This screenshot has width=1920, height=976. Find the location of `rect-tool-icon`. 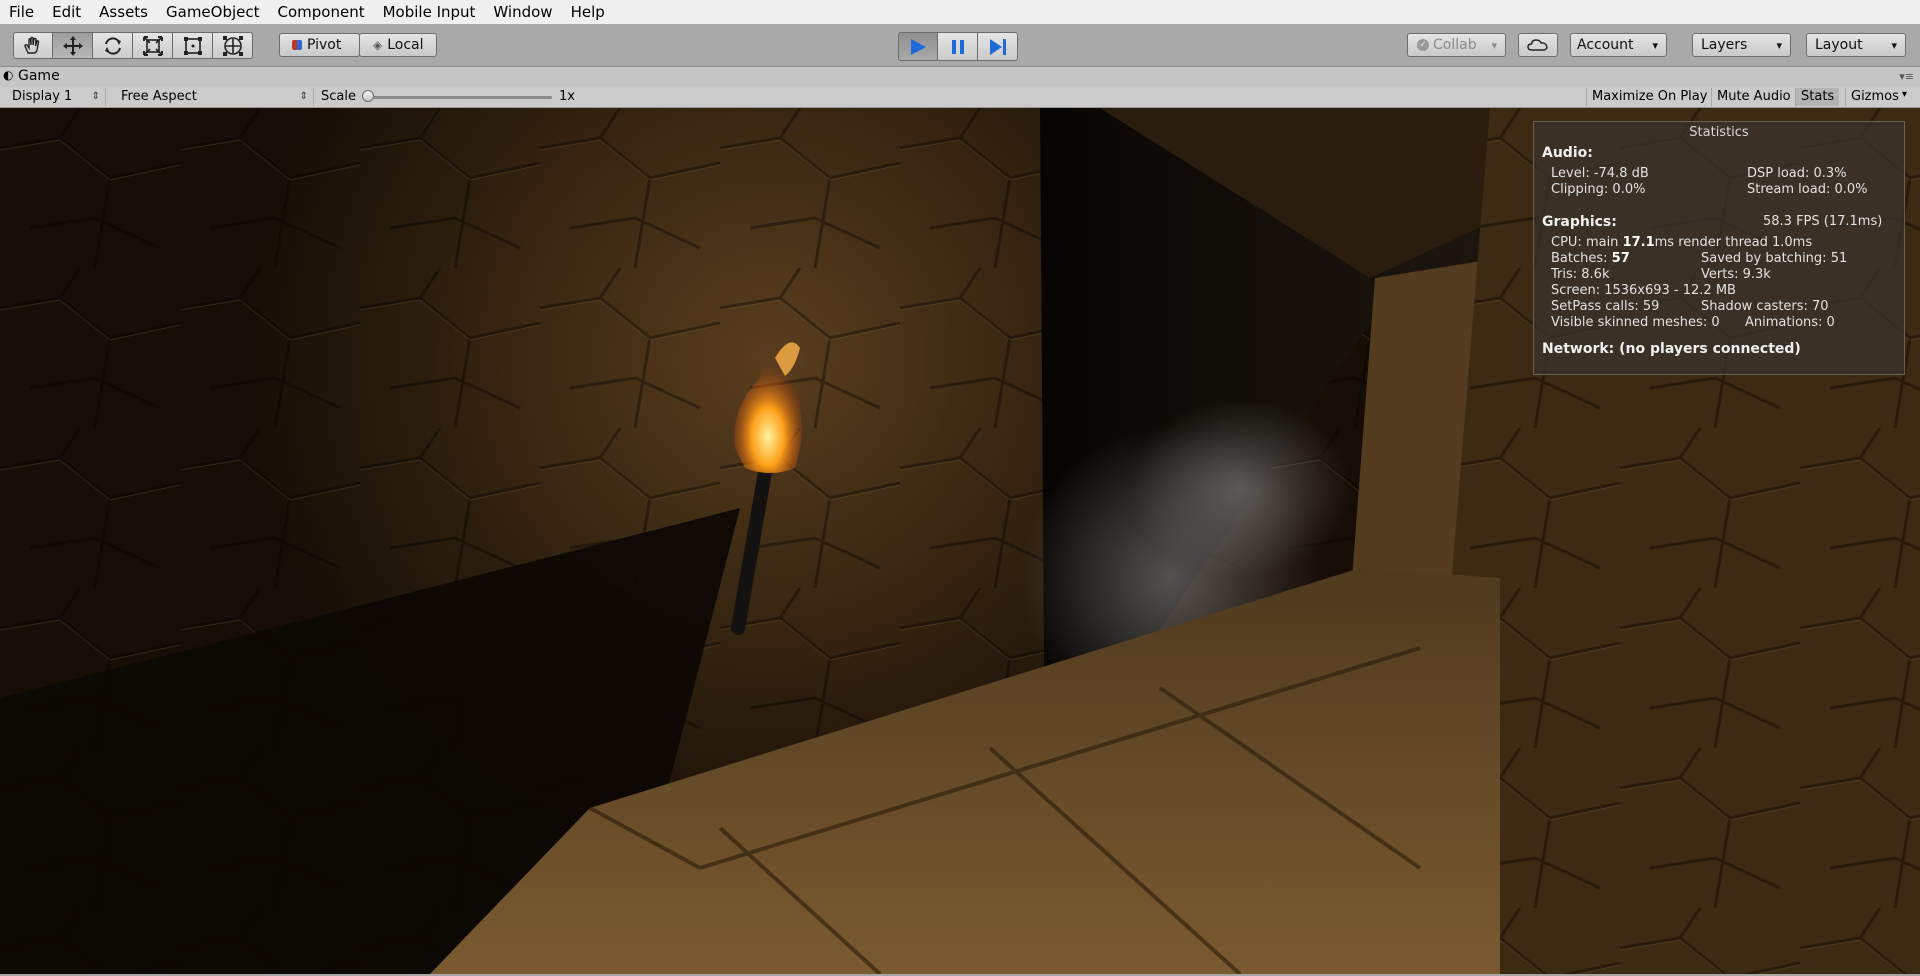

rect-tool-icon is located at coordinates (192, 45).